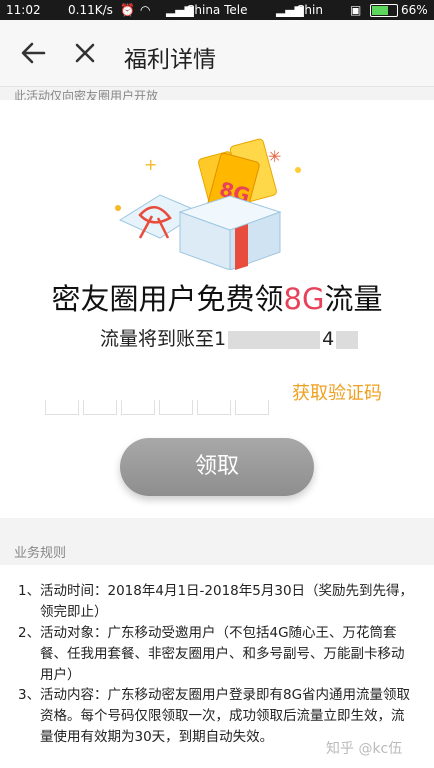 This screenshot has width=434, height=768. Describe the element at coordinates (309, 10) in the screenshot. I see `status-carrier-2: Chin` at that location.